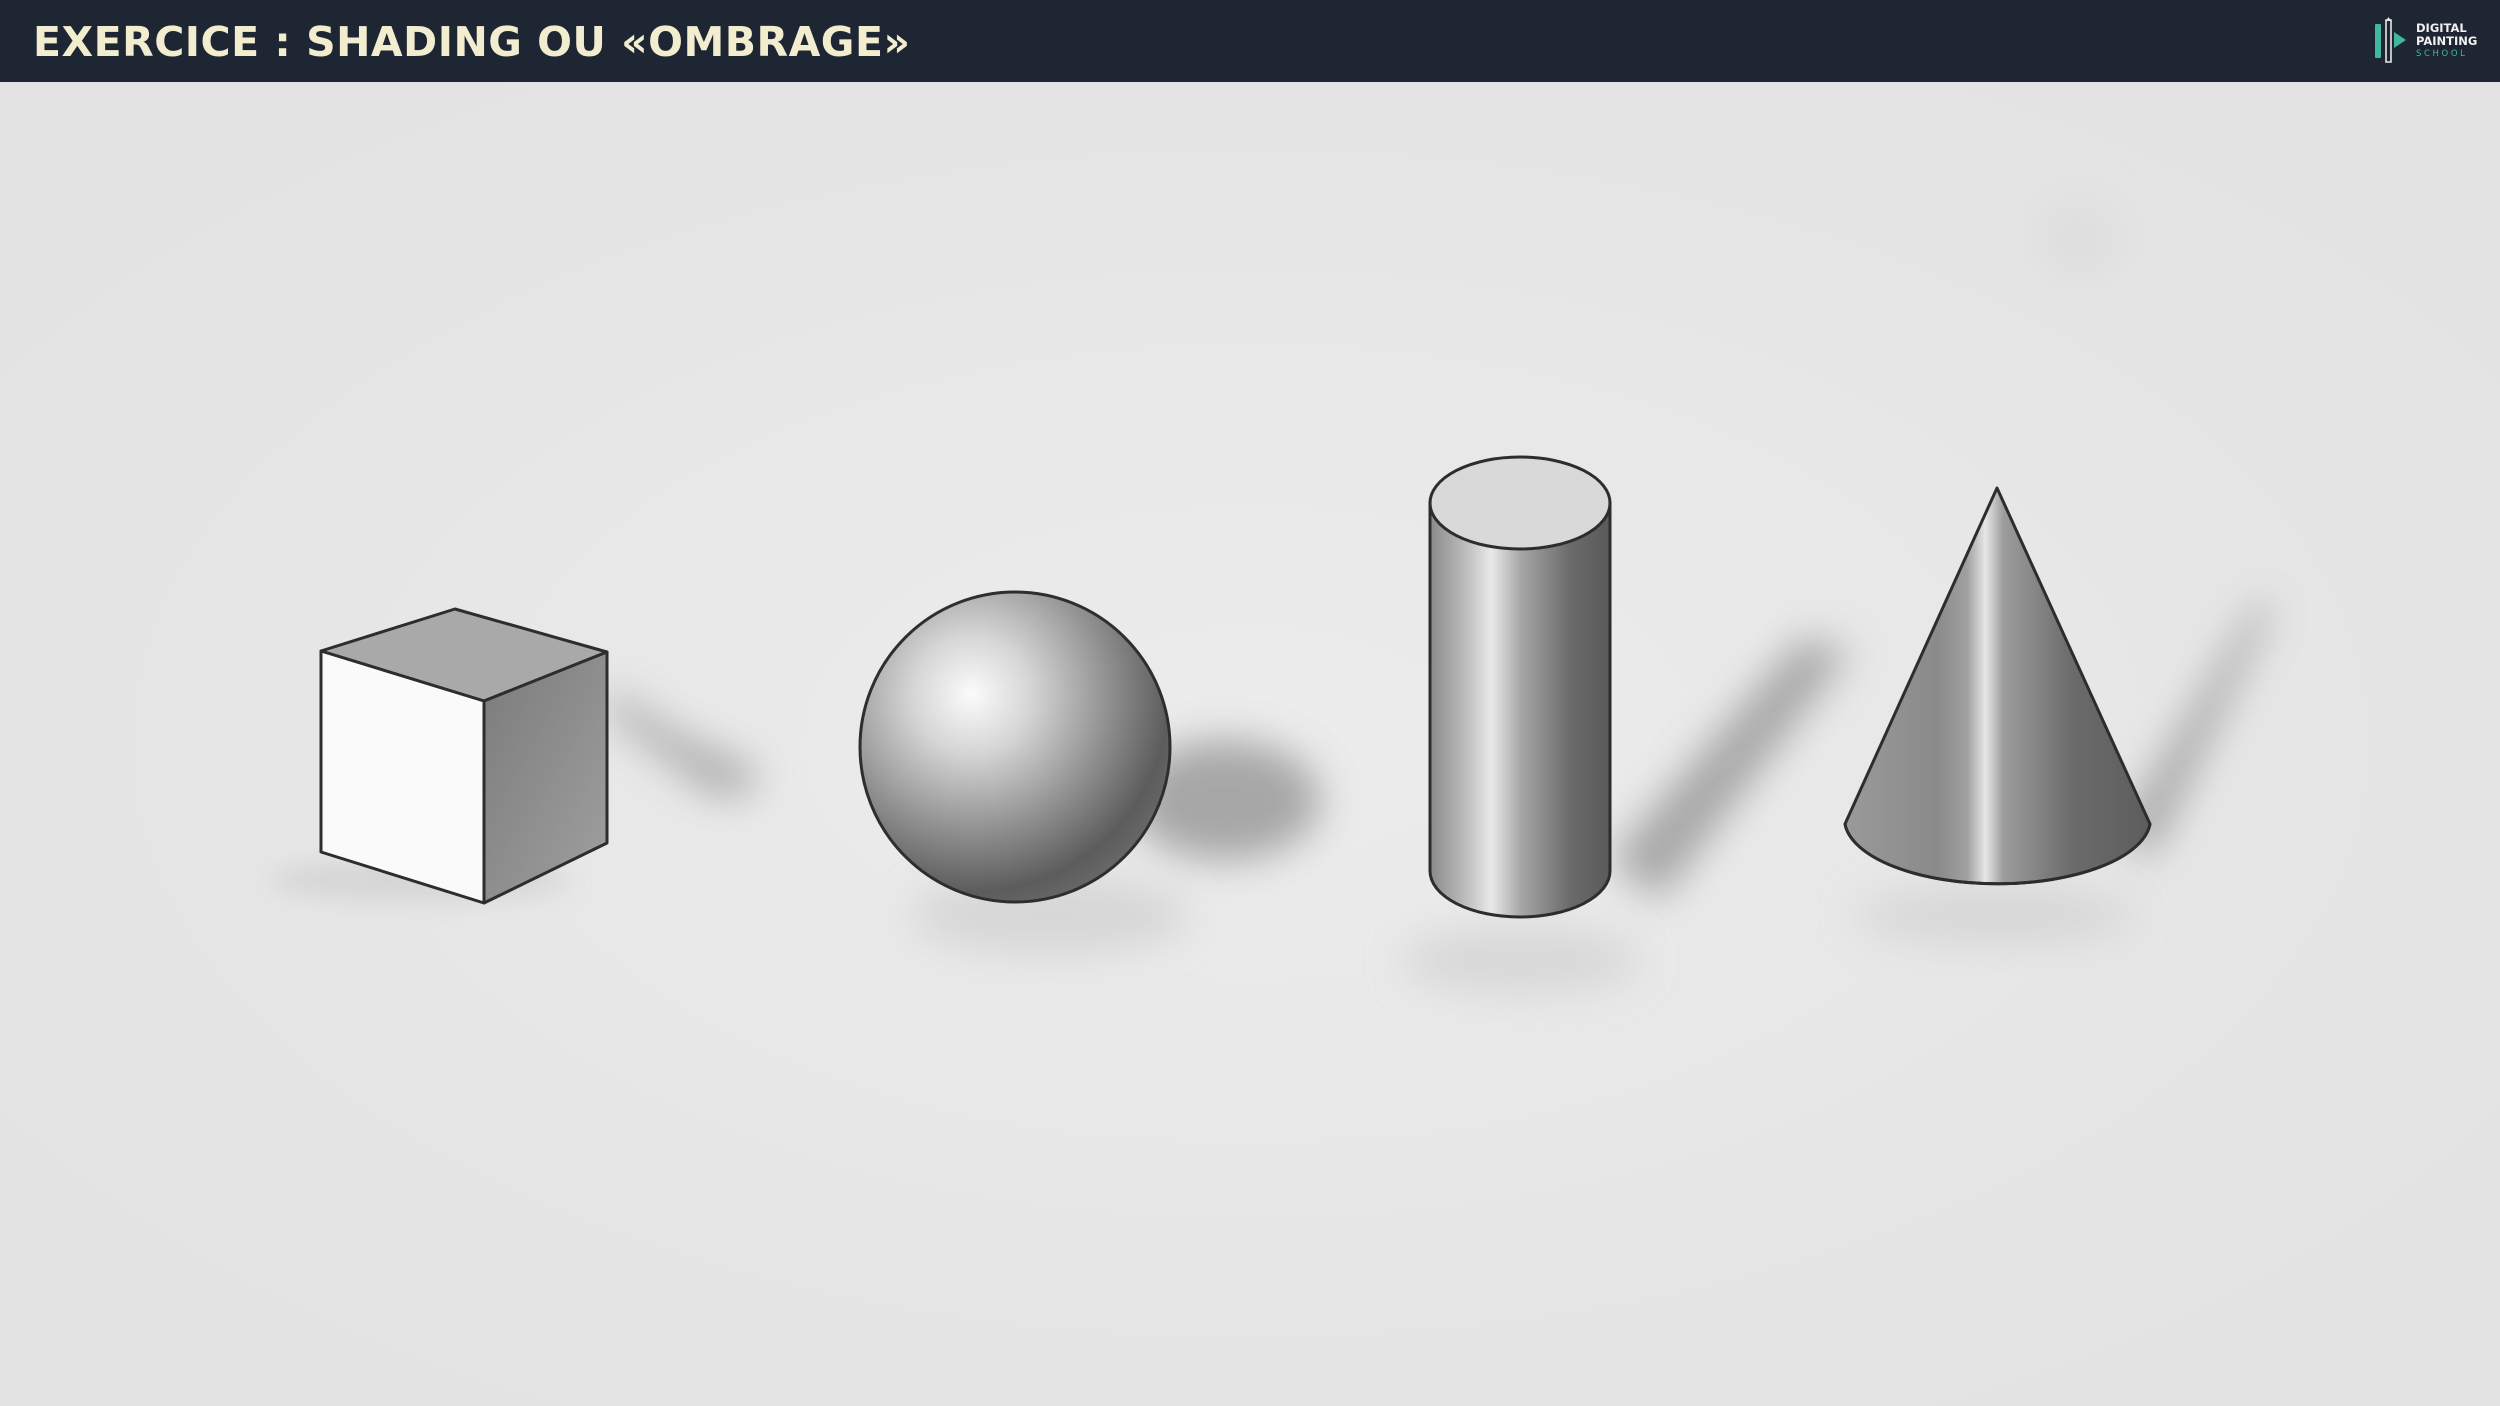 This screenshot has width=2500, height=1406. I want to click on digital-painting-school-logo: DIGITAL PAINTING SCHOOL, so click(2427, 41).